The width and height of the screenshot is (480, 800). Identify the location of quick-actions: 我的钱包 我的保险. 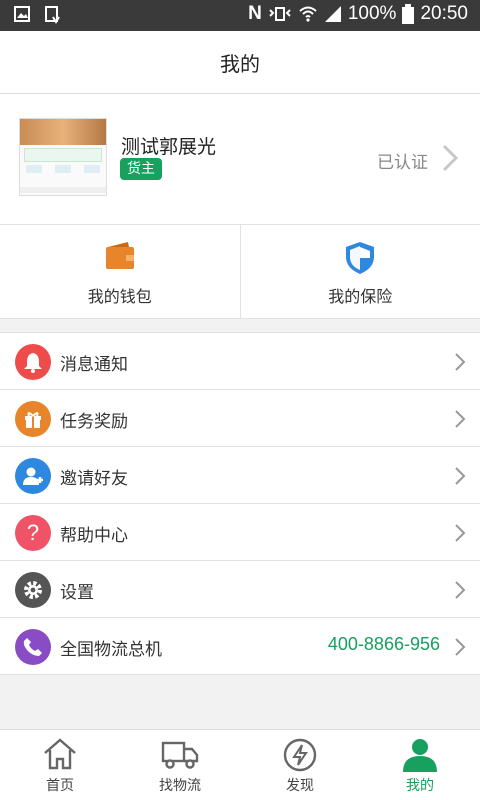
(240, 272).